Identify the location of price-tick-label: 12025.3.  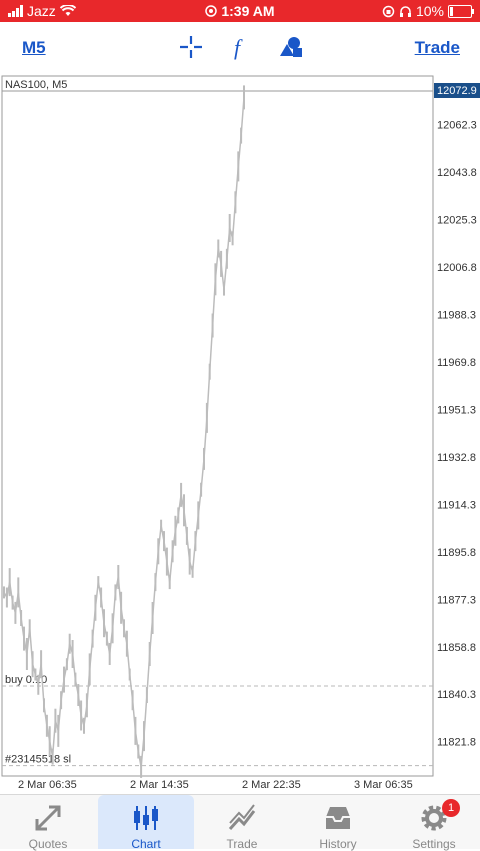
(457, 221).